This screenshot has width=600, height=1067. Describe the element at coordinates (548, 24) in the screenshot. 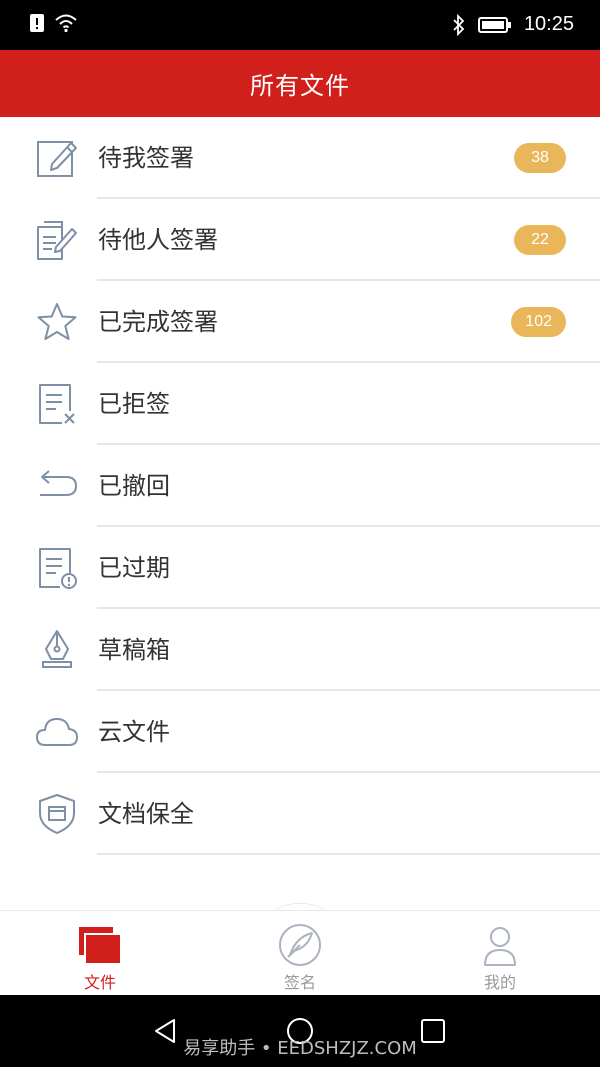

I see `status-time: 10:25` at that location.